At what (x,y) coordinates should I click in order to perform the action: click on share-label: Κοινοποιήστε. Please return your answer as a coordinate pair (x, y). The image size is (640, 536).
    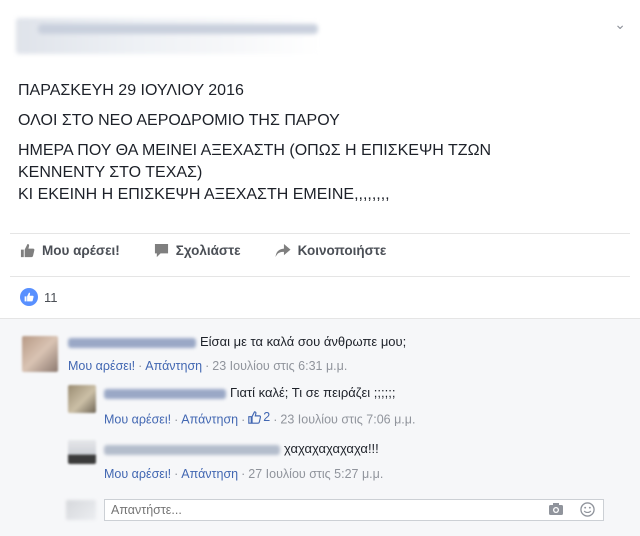
    Looking at the image, I should click on (342, 250).